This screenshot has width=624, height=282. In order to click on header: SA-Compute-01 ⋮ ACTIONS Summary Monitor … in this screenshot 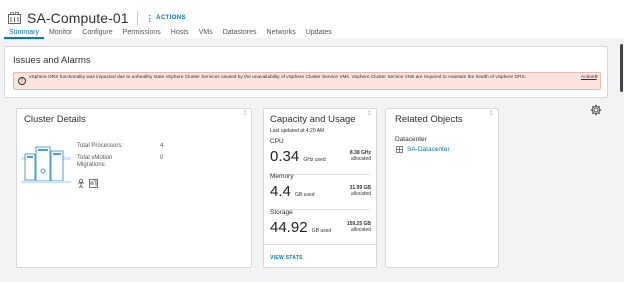, I will do `click(312, 20)`.